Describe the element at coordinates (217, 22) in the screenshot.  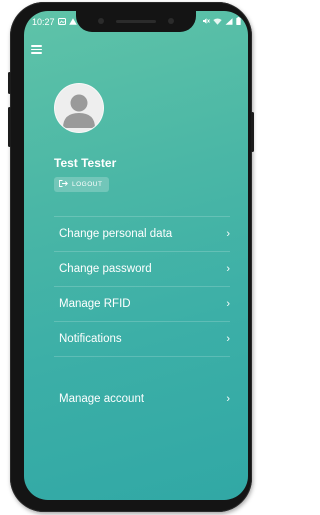
I see `wifi-icon` at that location.